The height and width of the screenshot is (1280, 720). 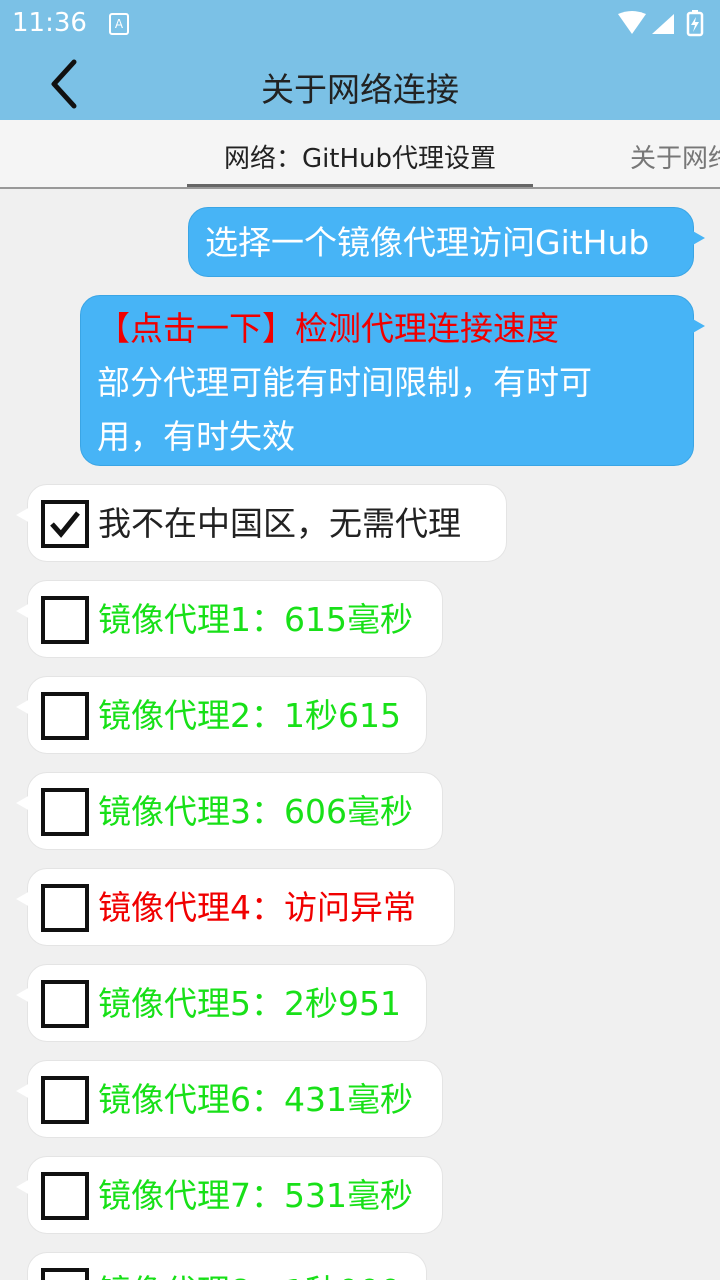 I want to click on wifi-icon, so click(x=632, y=22).